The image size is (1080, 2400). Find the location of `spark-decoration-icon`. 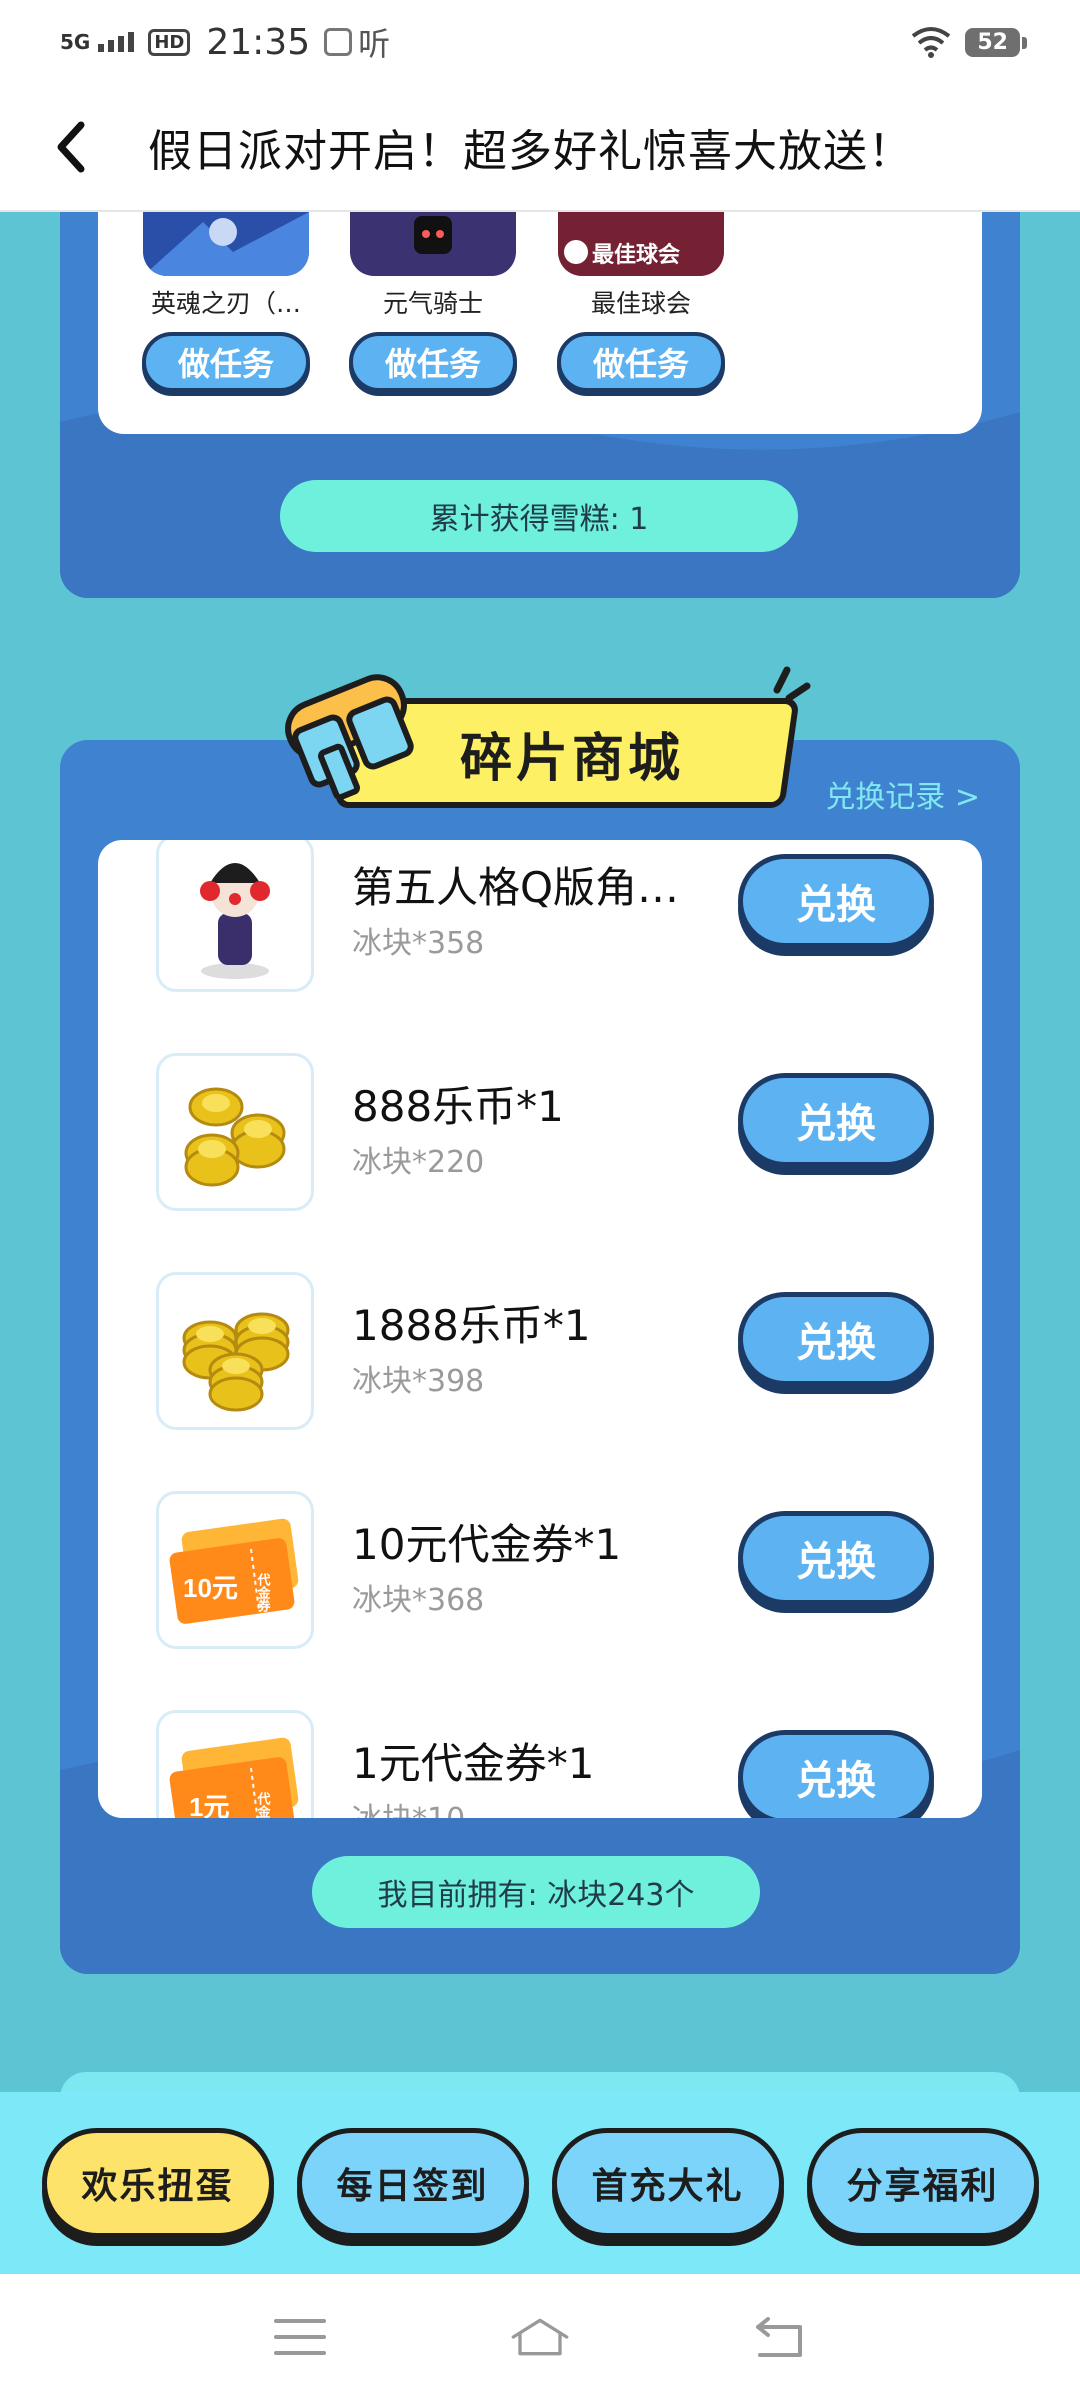

spark-decoration-icon is located at coordinates (792, 684).